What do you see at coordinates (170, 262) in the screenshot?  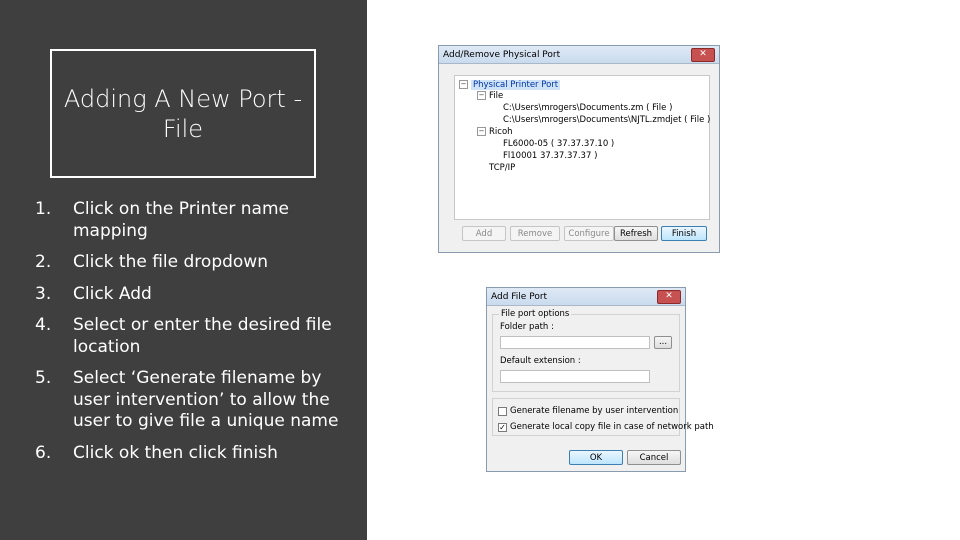 I see `step-text: Click the file dropdown` at bounding box center [170, 262].